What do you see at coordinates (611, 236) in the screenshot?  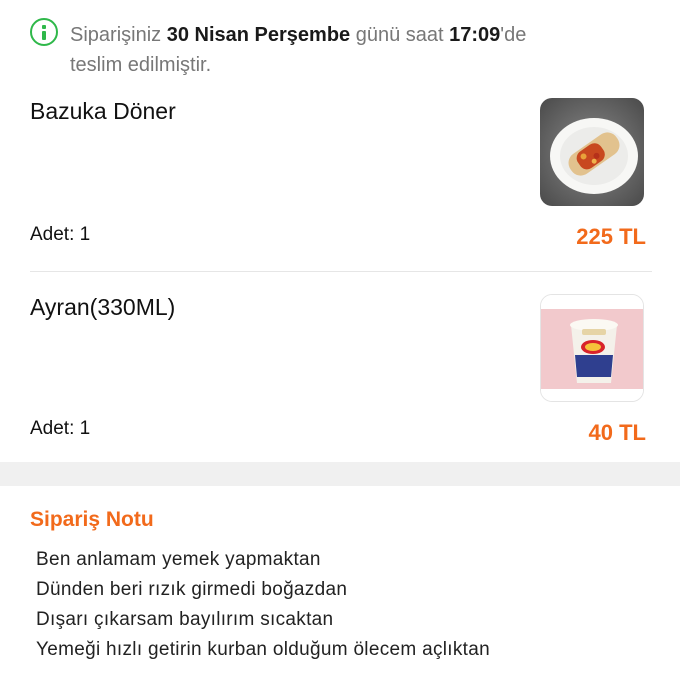 I see `item-price: 225 TL` at bounding box center [611, 236].